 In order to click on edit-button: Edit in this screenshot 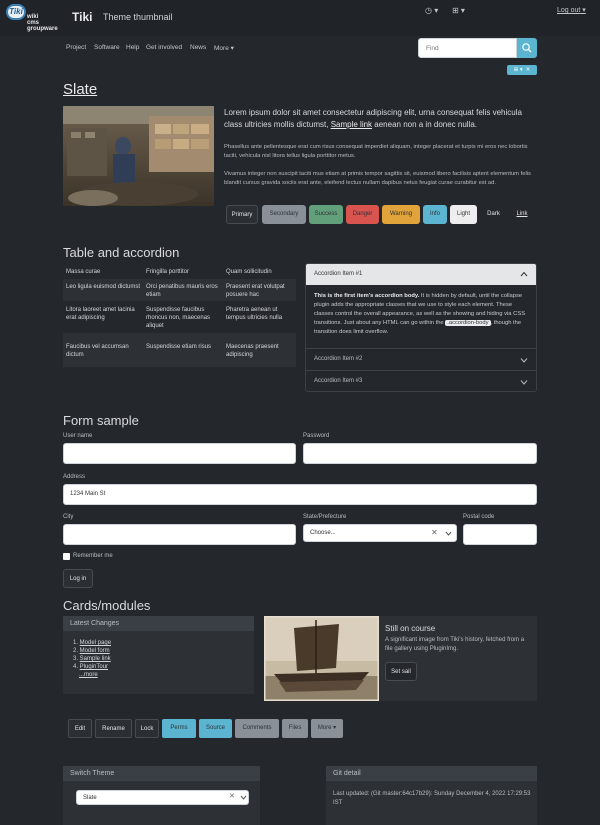, I will do `click(80, 728)`.